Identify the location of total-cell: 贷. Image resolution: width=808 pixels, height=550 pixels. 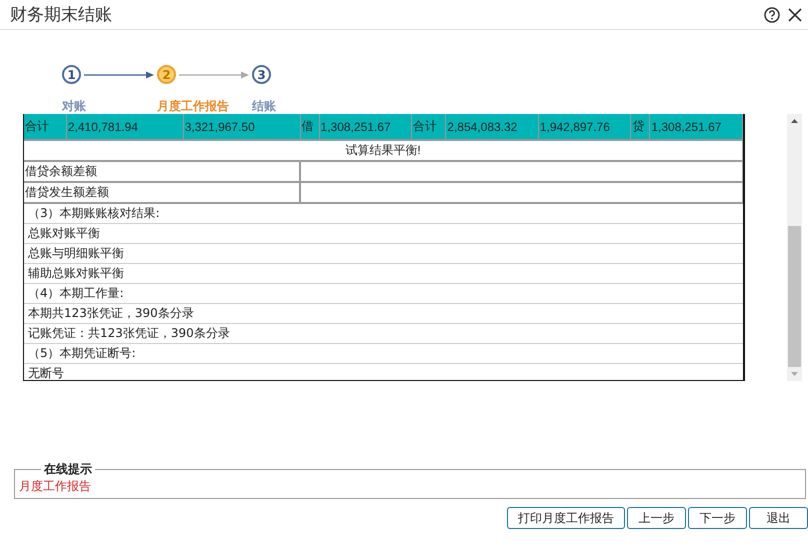
(640, 127).